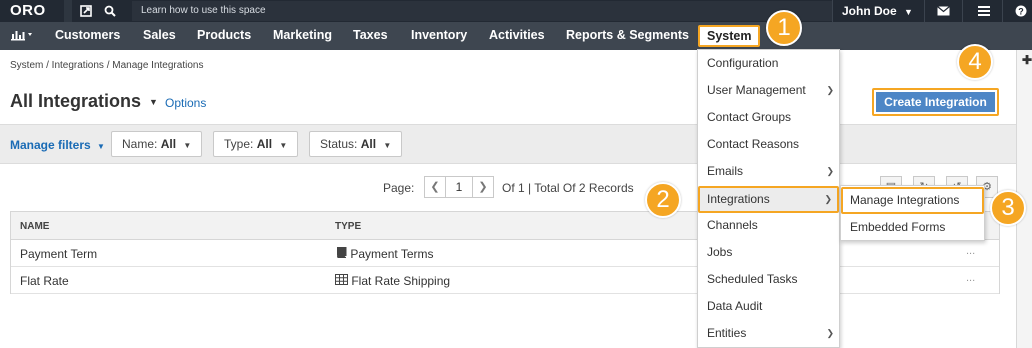 The height and width of the screenshot is (348, 1032). I want to click on help-icon: ?, so click(1021, 11).